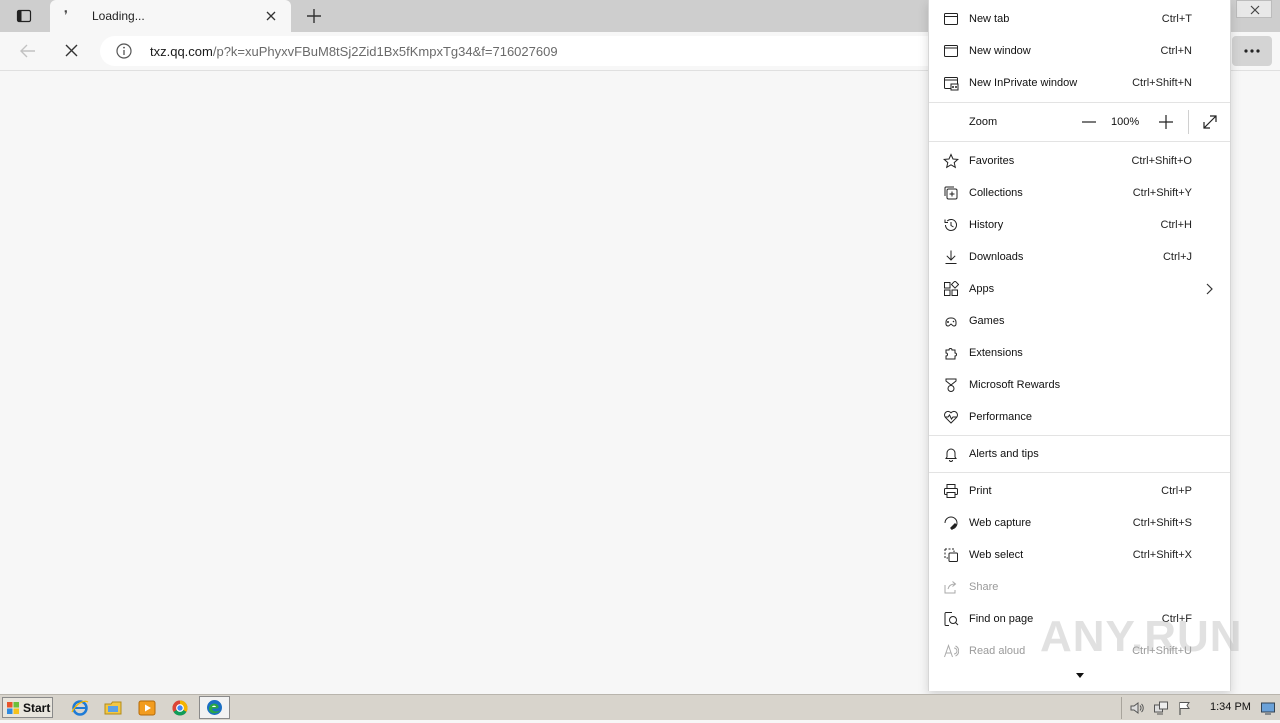  Describe the element at coordinates (951, 225) in the screenshot. I see `history-clock-icon` at that location.